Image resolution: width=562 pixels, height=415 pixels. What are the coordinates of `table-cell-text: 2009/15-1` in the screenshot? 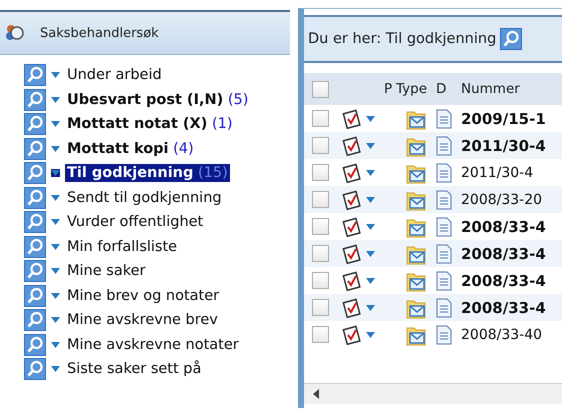 It's located at (503, 119).